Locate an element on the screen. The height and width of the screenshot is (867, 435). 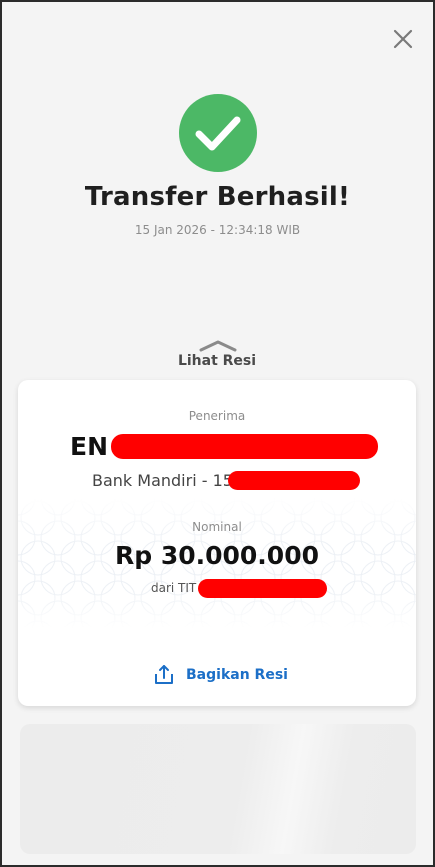
transaction-timestamp: 15 Jan 2026 - 12:34:18 WIB is located at coordinates (217, 230).